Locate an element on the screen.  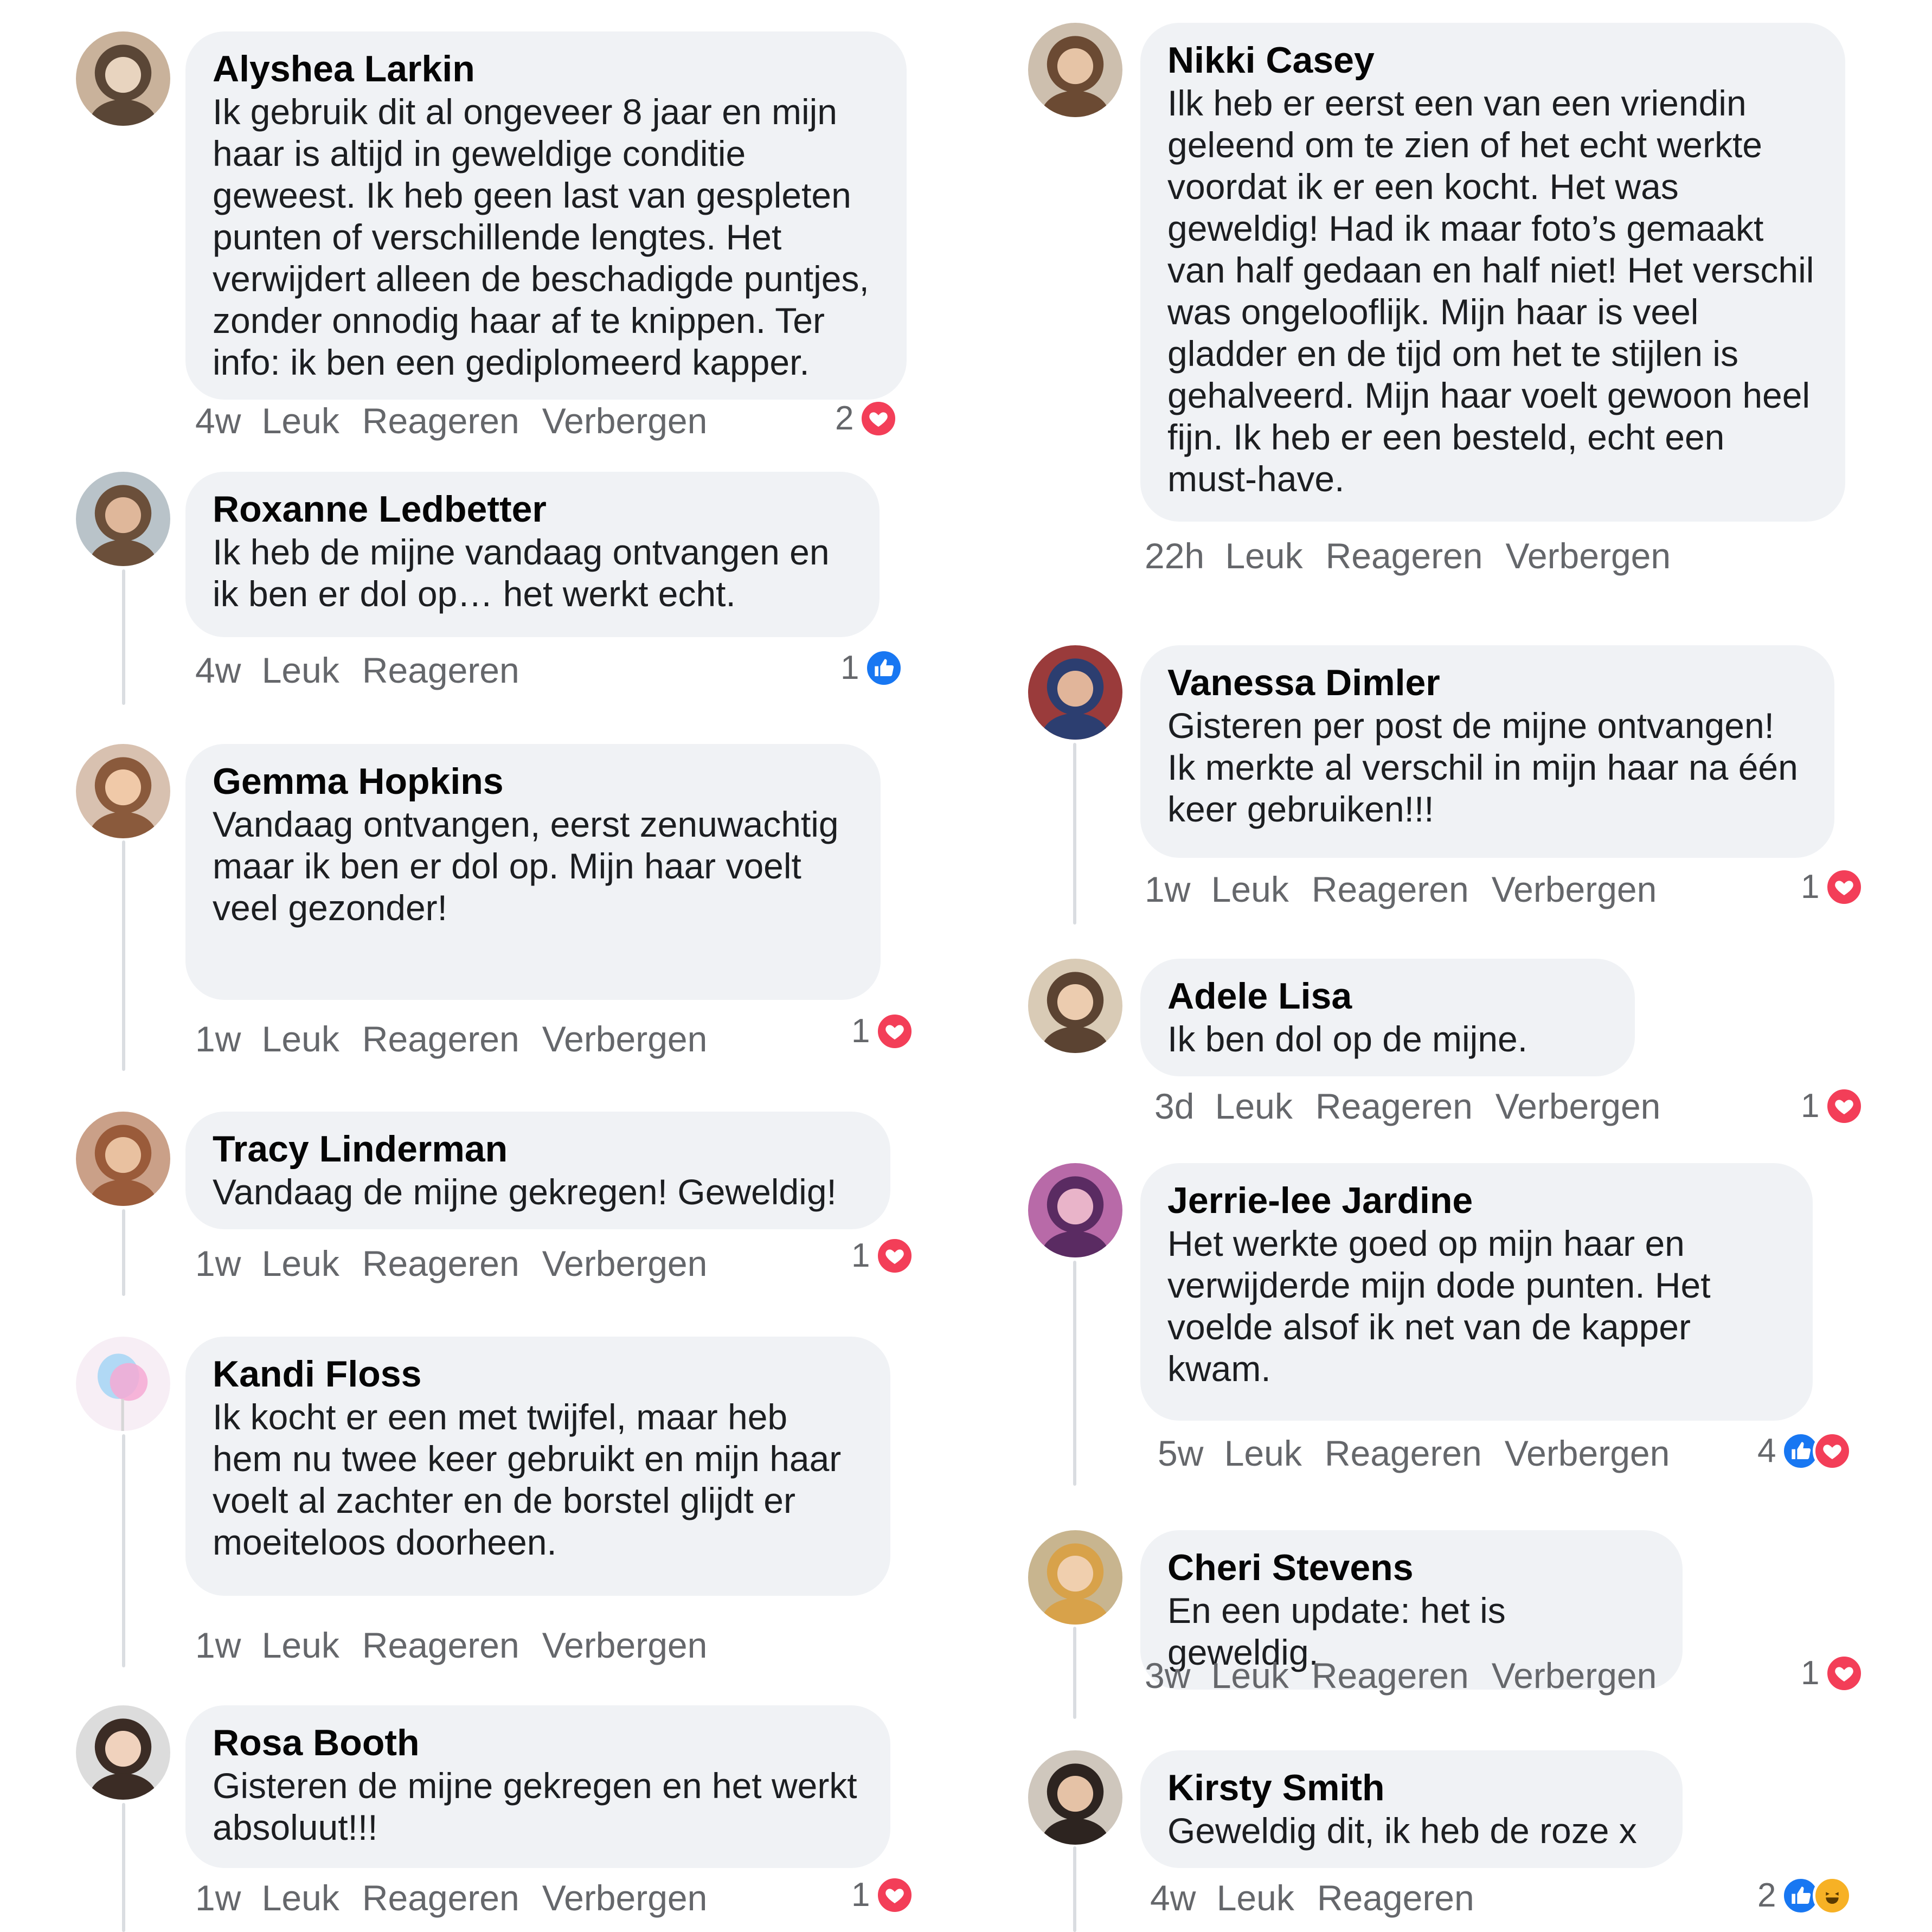
commenter-name: Vanessa Dimler is located at coordinates (1487, 682).